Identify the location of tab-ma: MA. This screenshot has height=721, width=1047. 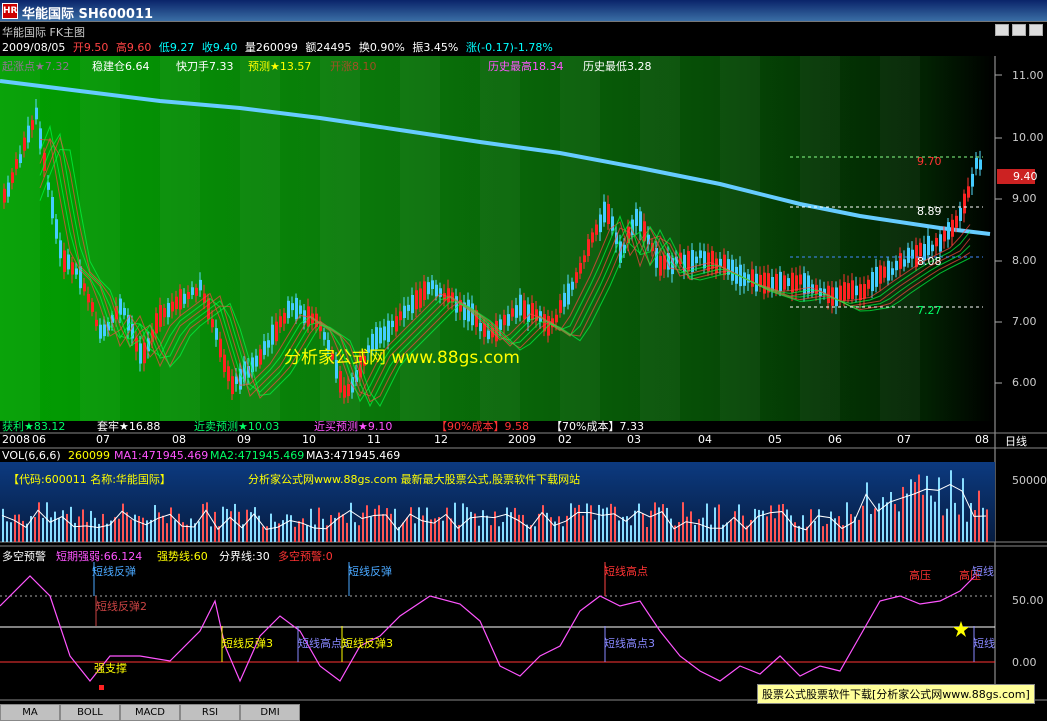
(30, 712).